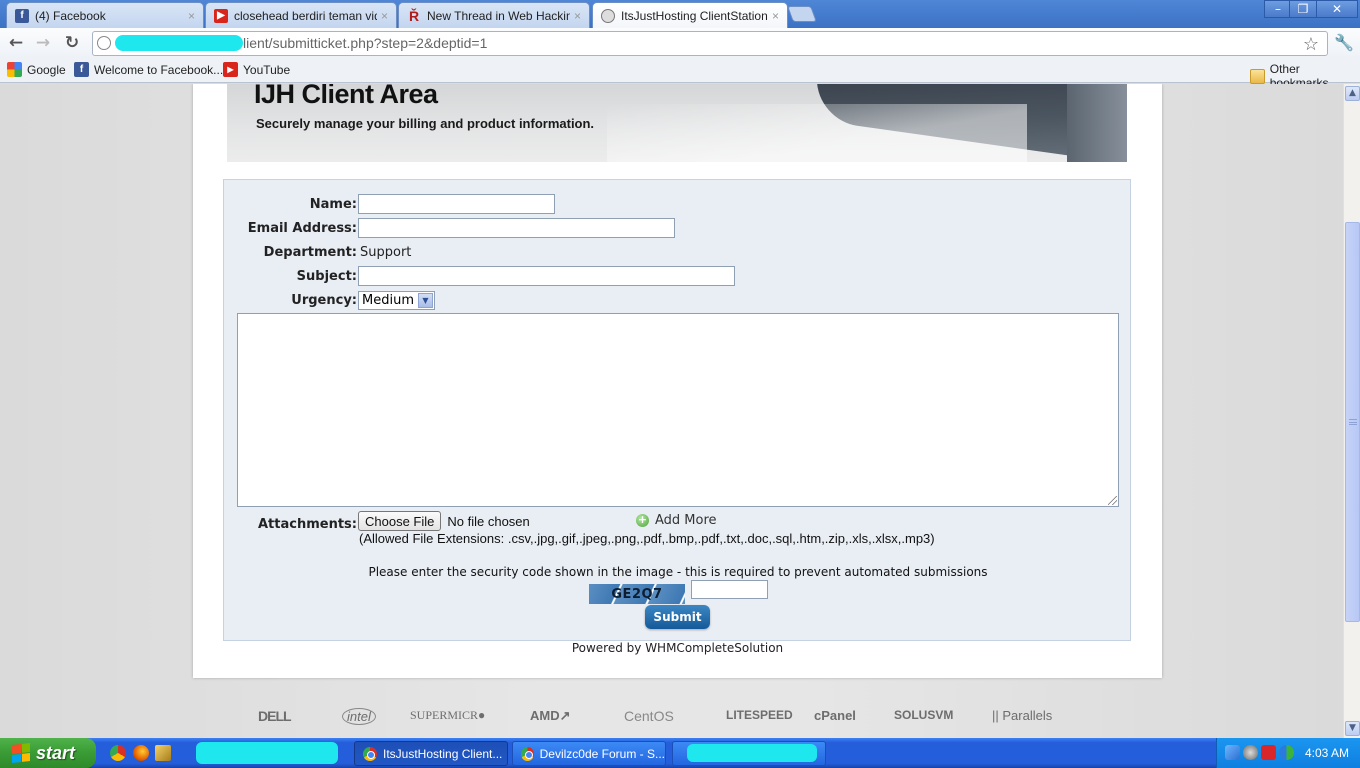 The image size is (1360, 768). Describe the element at coordinates (56, 752) in the screenshot. I see `start-label: start` at that location.